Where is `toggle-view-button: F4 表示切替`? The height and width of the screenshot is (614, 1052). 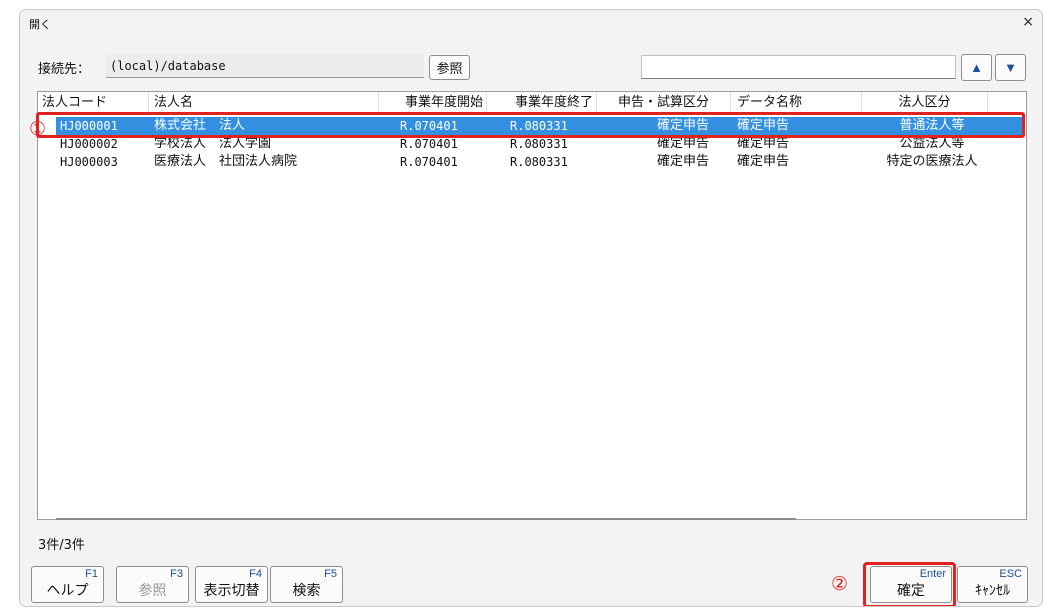 toggle-view-button: F4 表示切替 is located at coordinates (231, 584).